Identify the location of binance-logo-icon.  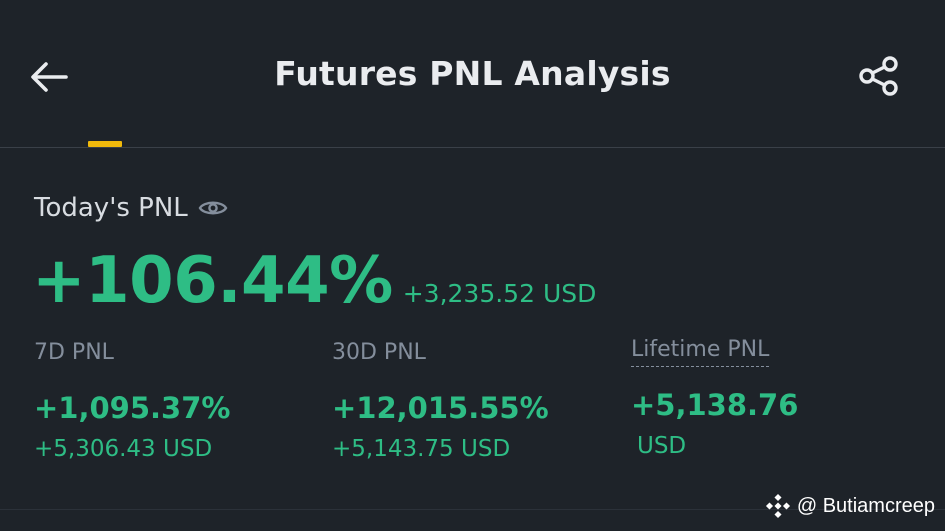
(777, 506).